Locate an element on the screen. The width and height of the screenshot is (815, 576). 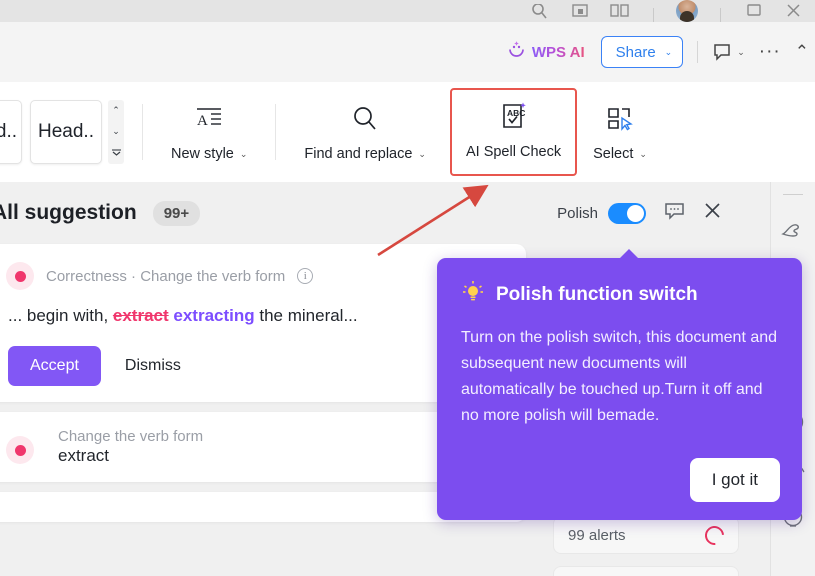
comment-button: ⌄ is located at coordinates (728, 52).